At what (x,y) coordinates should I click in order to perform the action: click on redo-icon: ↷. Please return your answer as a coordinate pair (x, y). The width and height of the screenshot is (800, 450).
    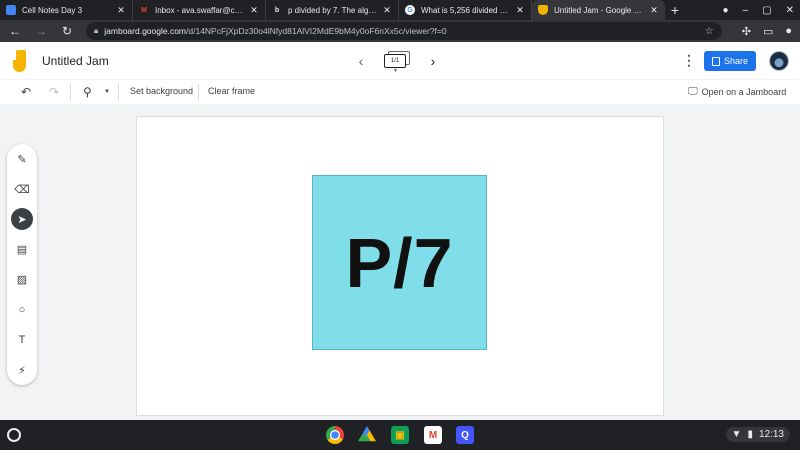
    Looking at the image, I should click on (54, 92).